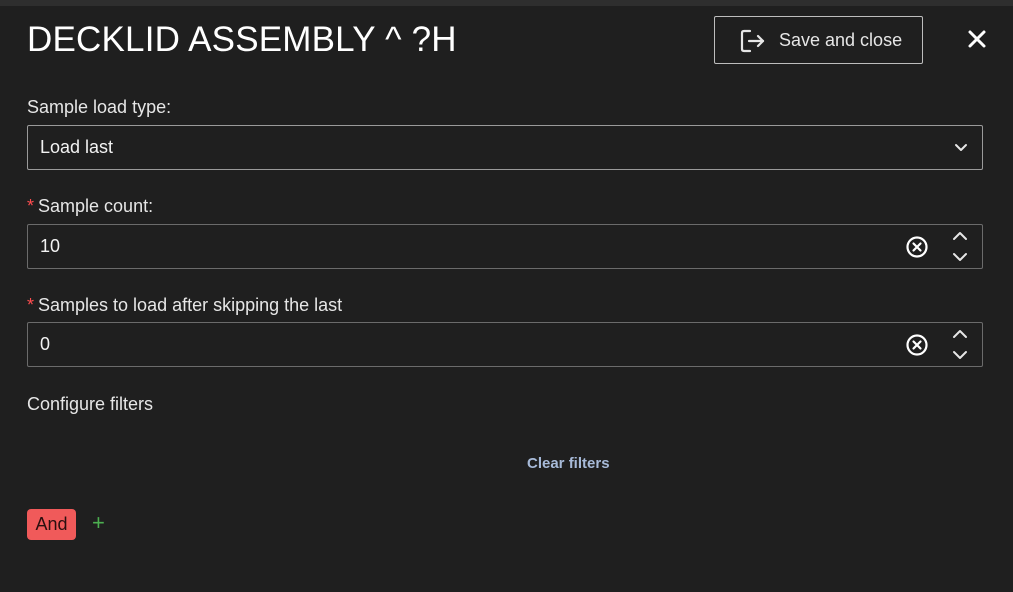  I want to click on page-title: DECKLID ASSEMBLY ^ ?H, so click(242, 39).